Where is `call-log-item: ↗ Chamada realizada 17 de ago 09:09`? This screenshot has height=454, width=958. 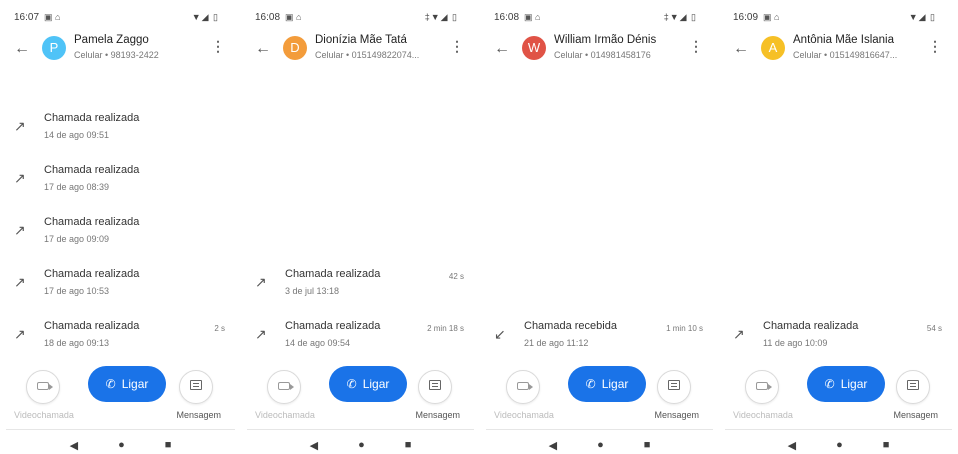 call-log-item: ↗ Chamada realizada 17 de ago 09:09 is located at coordinates (120, 234).